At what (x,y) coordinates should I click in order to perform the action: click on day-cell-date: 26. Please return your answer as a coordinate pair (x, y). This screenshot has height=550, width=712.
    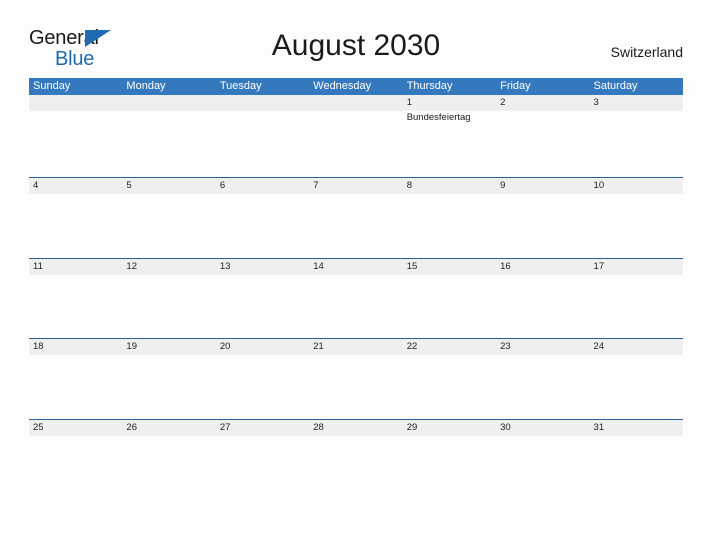
    Looking at the image, I should click on (168, 428).